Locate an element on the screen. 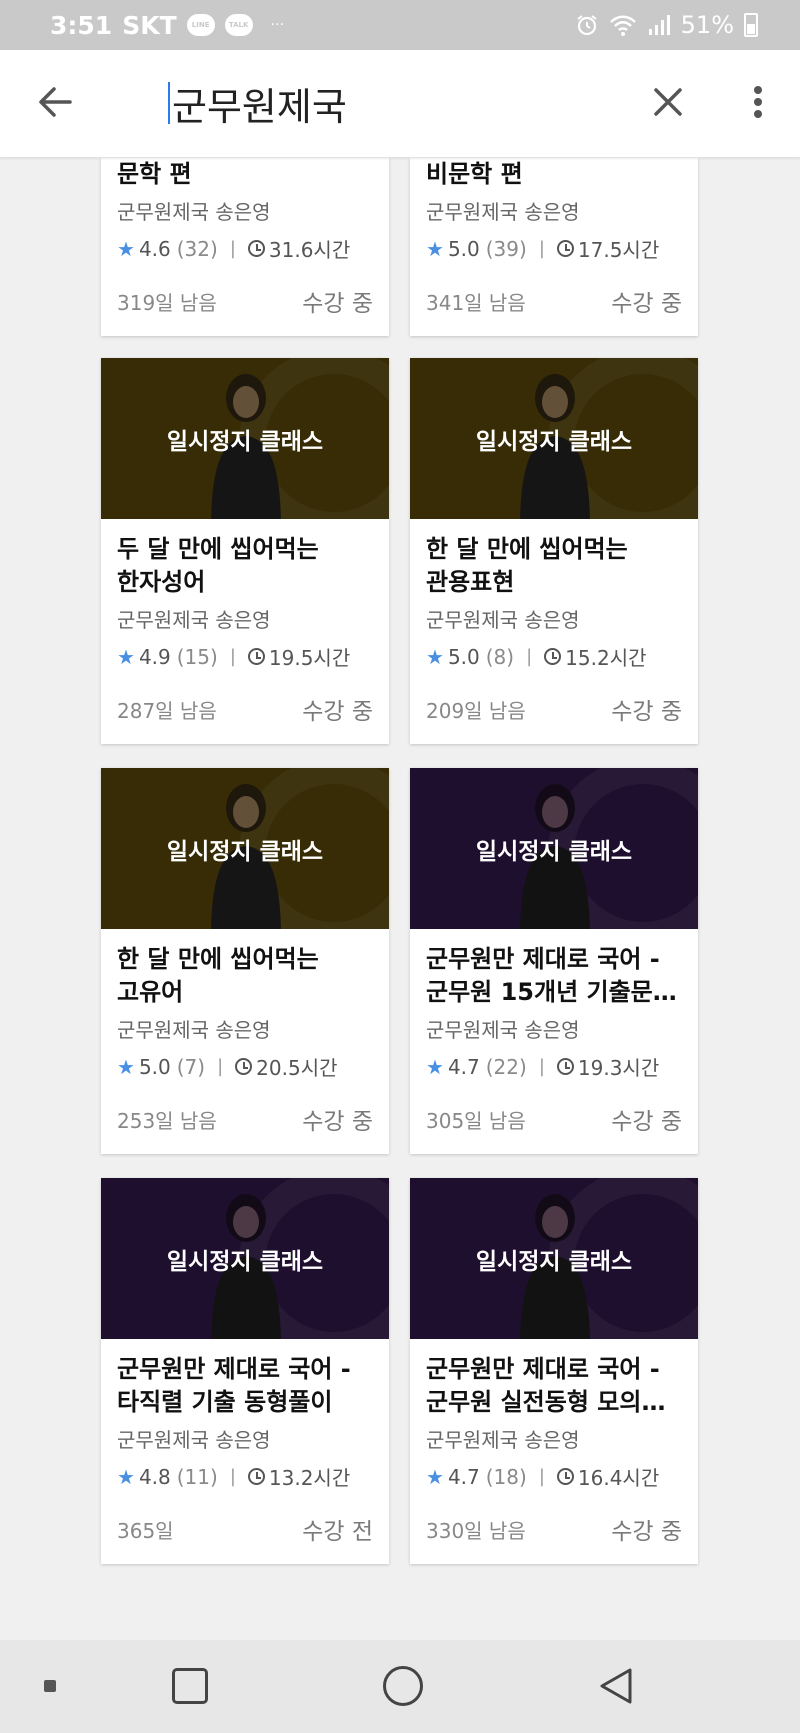 The width and height of the screenshot is (800, 1733). course-duration: 16.4시간 is located at coordinates (618, 1478).